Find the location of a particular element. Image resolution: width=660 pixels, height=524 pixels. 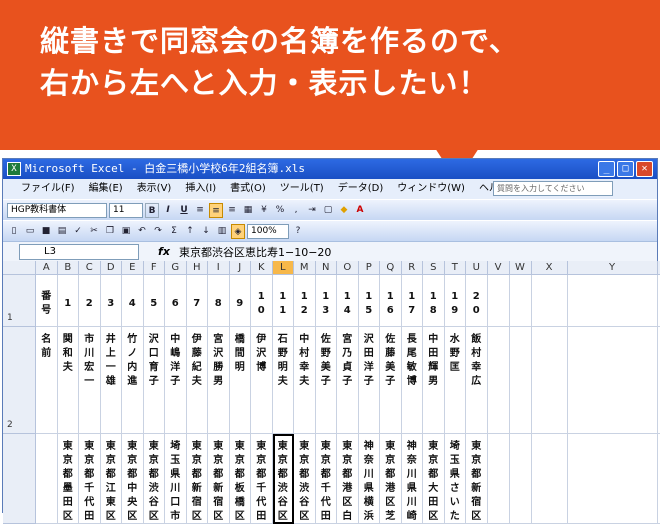

cell-v2 is located at coordinates (499, 380).